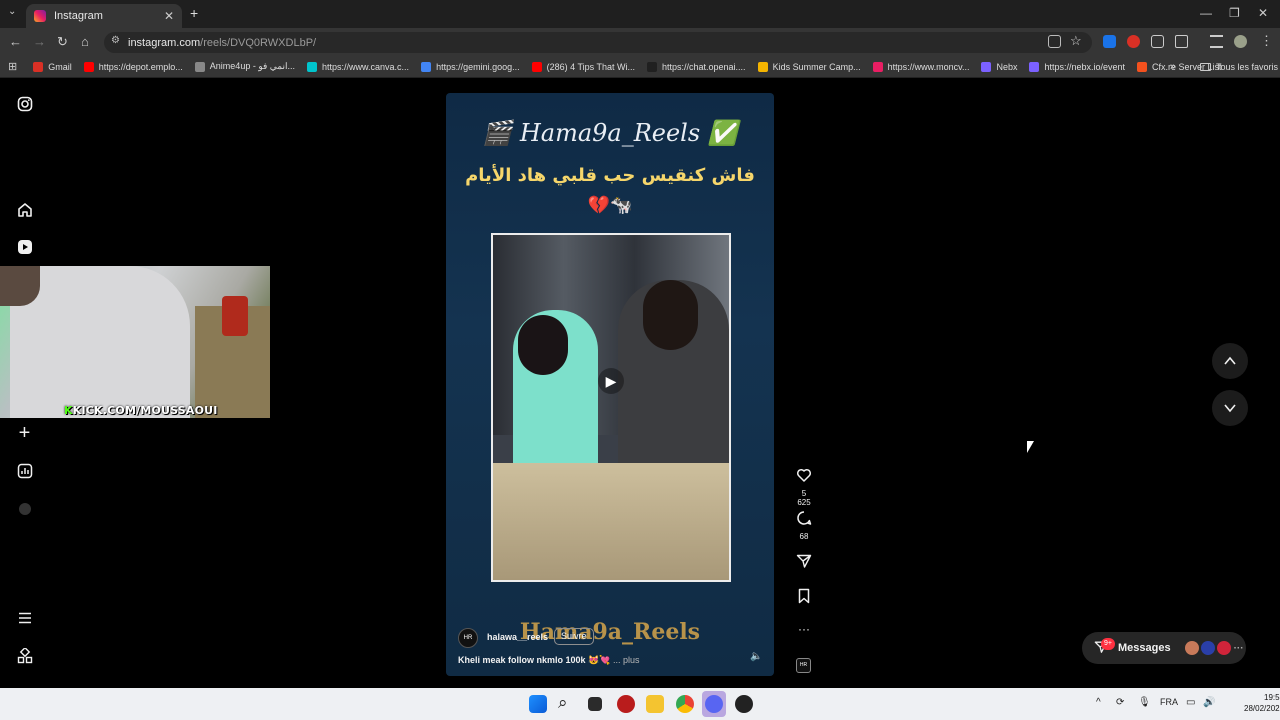 The height and width of the screenshot is (720, 1280). I want to click on media-control-icon, so click(1216, 41).